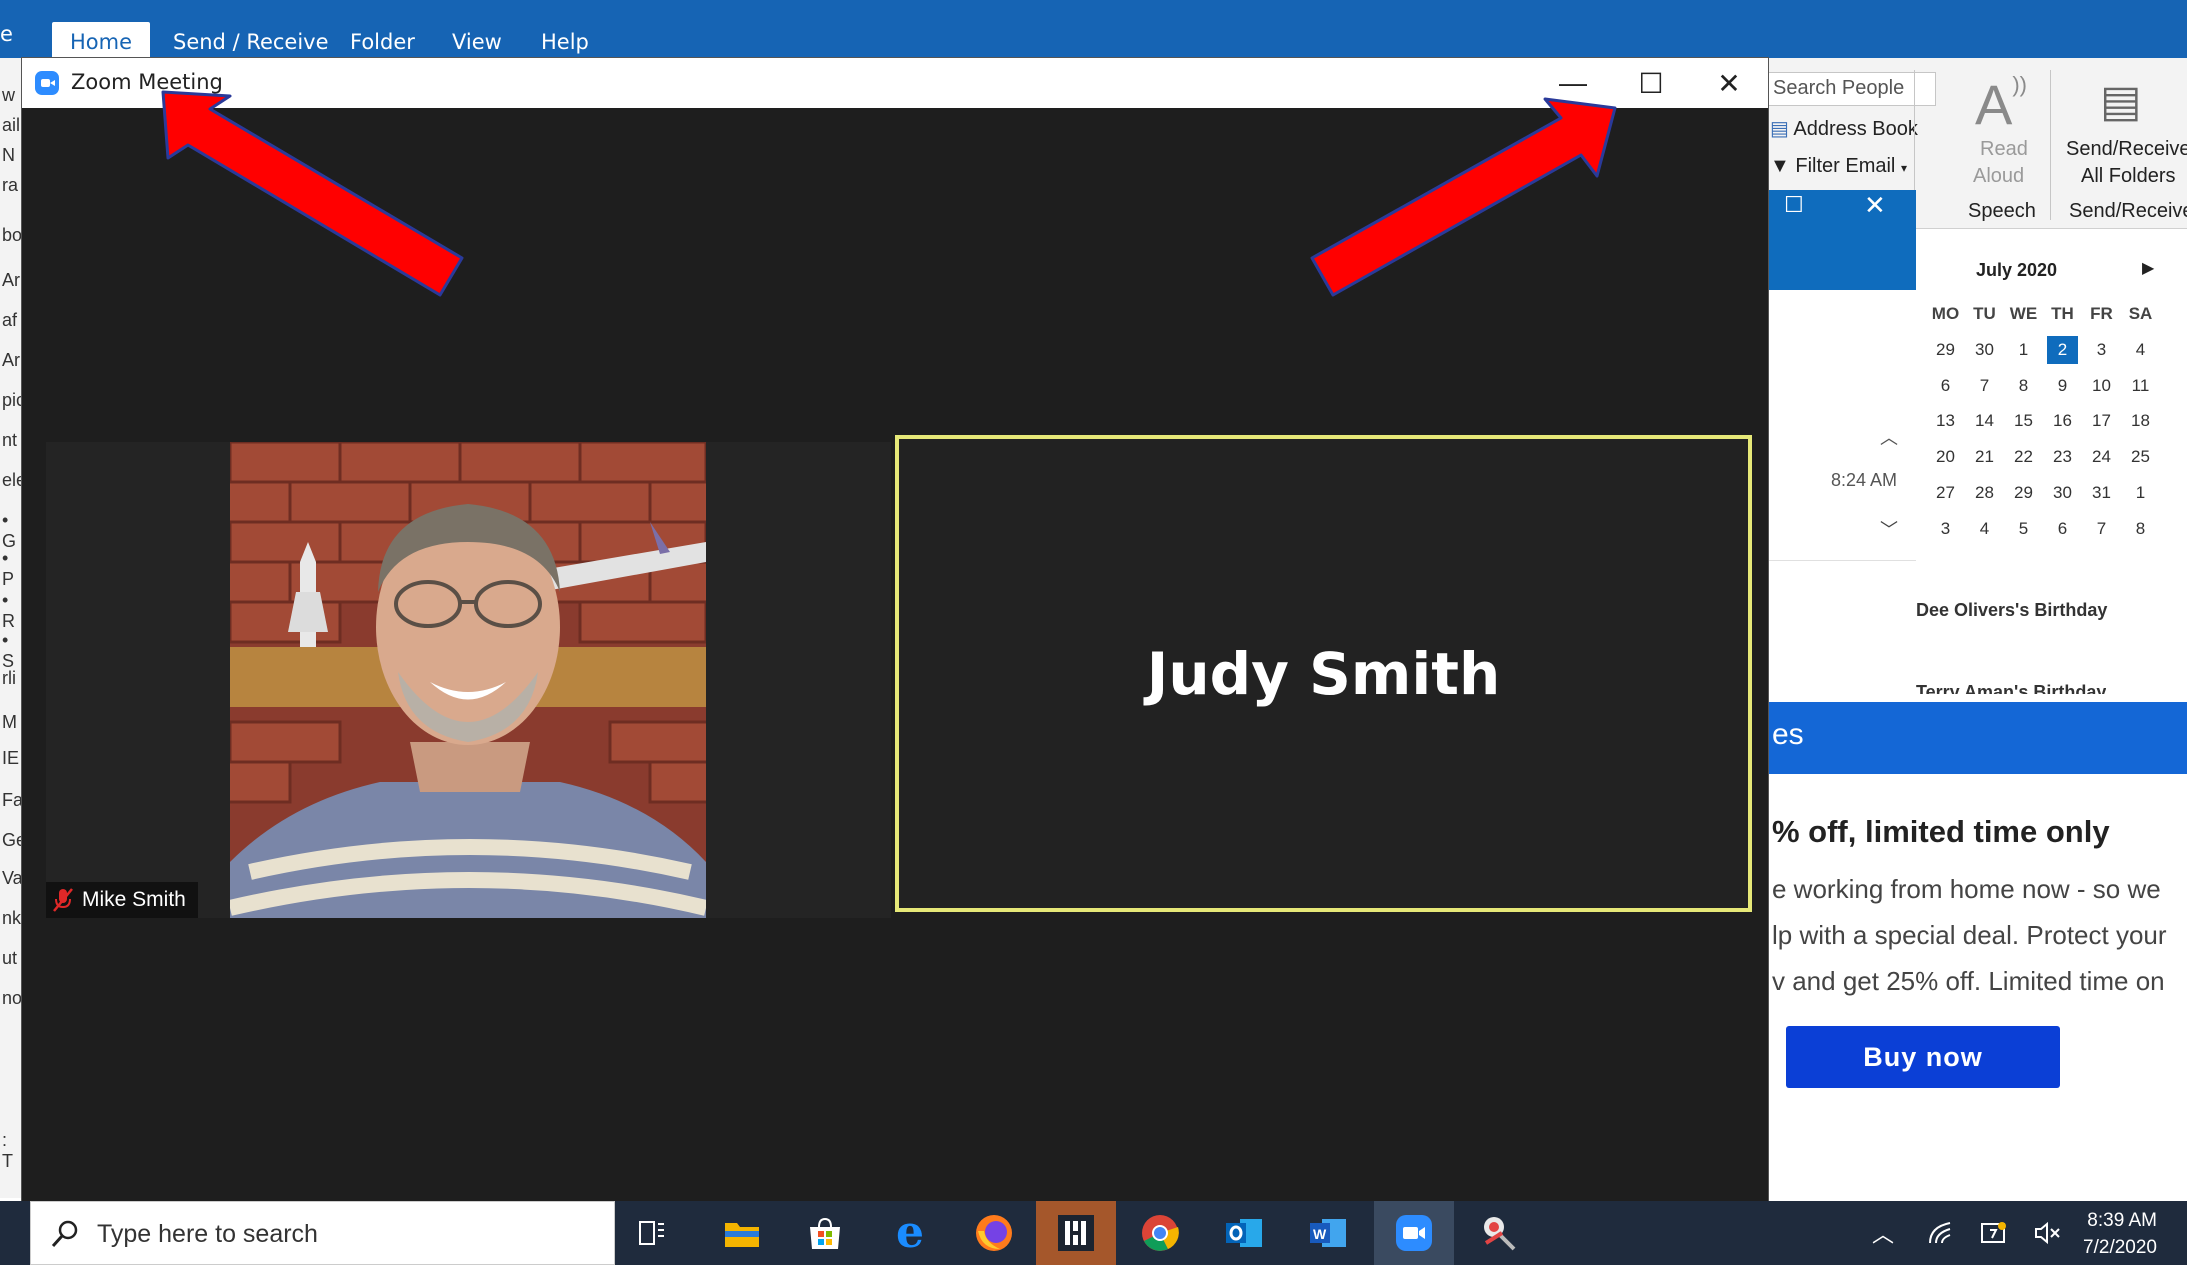  I want to click on buy-now-button: Buy now, so click(1923, 1057).